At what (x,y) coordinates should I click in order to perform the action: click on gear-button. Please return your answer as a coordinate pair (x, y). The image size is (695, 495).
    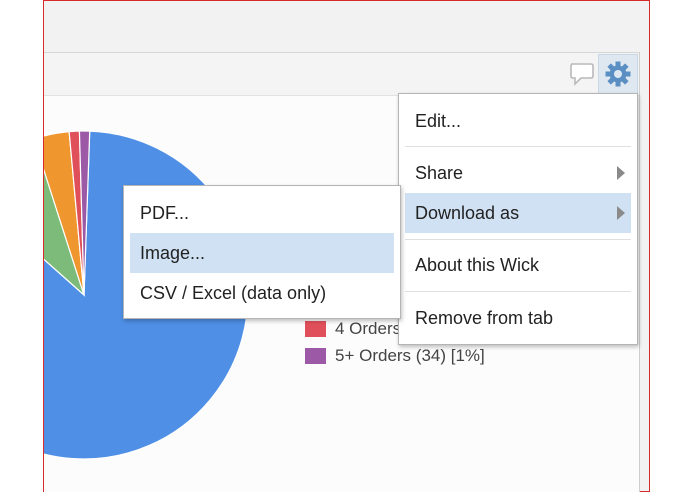
    Looking at the image, I should click on (618, 74).